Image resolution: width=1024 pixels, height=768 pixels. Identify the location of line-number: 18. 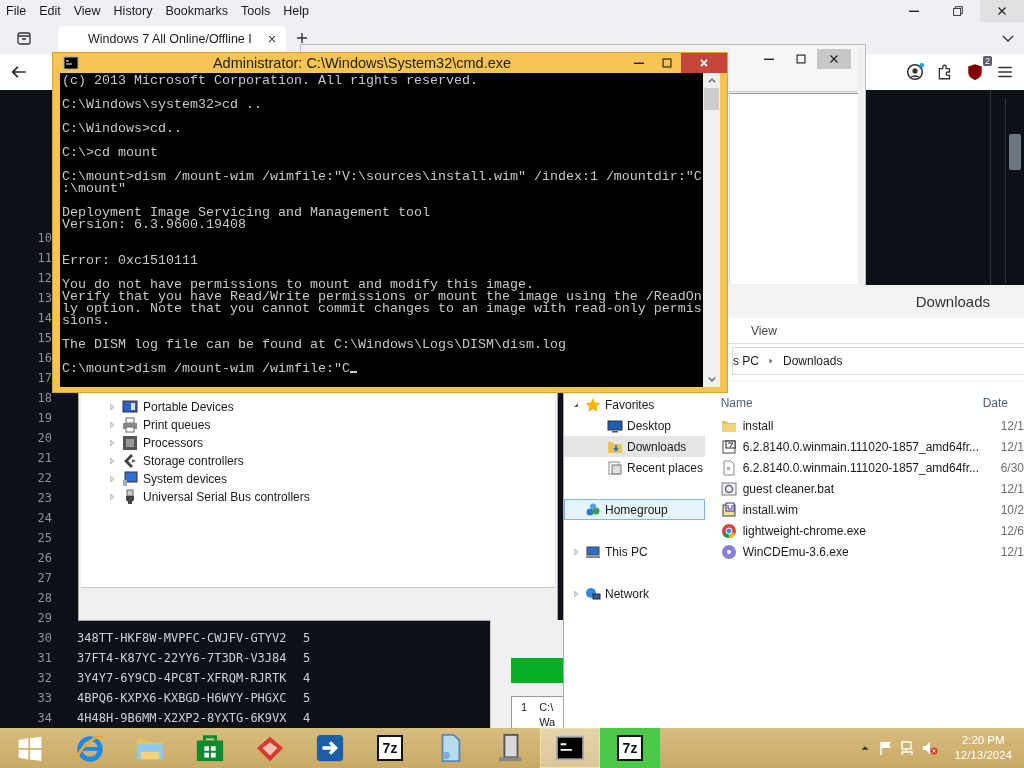
(44, 398).